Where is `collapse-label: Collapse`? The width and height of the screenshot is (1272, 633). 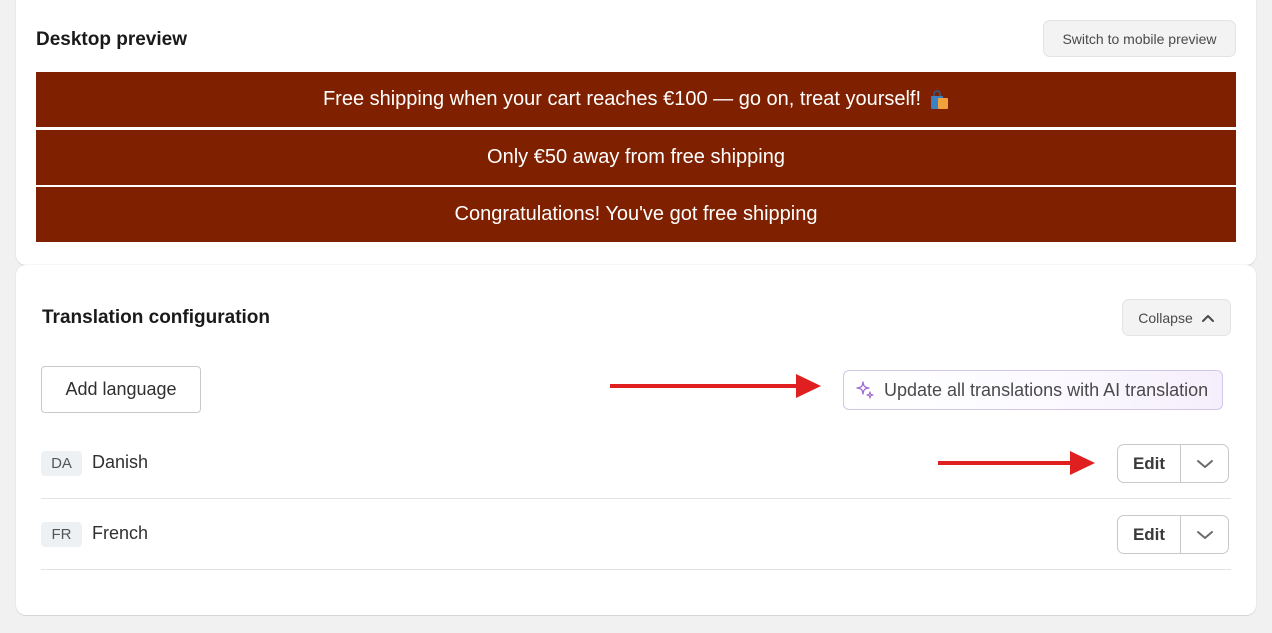 collapse-label: Collapse is located at coordinates (1165, 317).